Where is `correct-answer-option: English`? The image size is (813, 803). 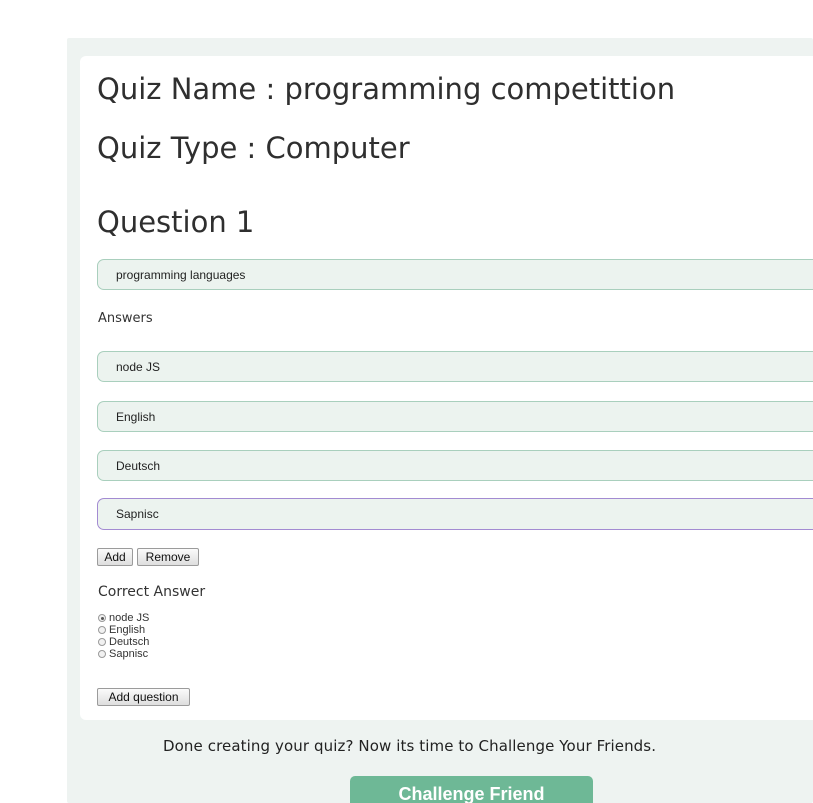
correct-answer-option: English is located at coordinates (123, 630).